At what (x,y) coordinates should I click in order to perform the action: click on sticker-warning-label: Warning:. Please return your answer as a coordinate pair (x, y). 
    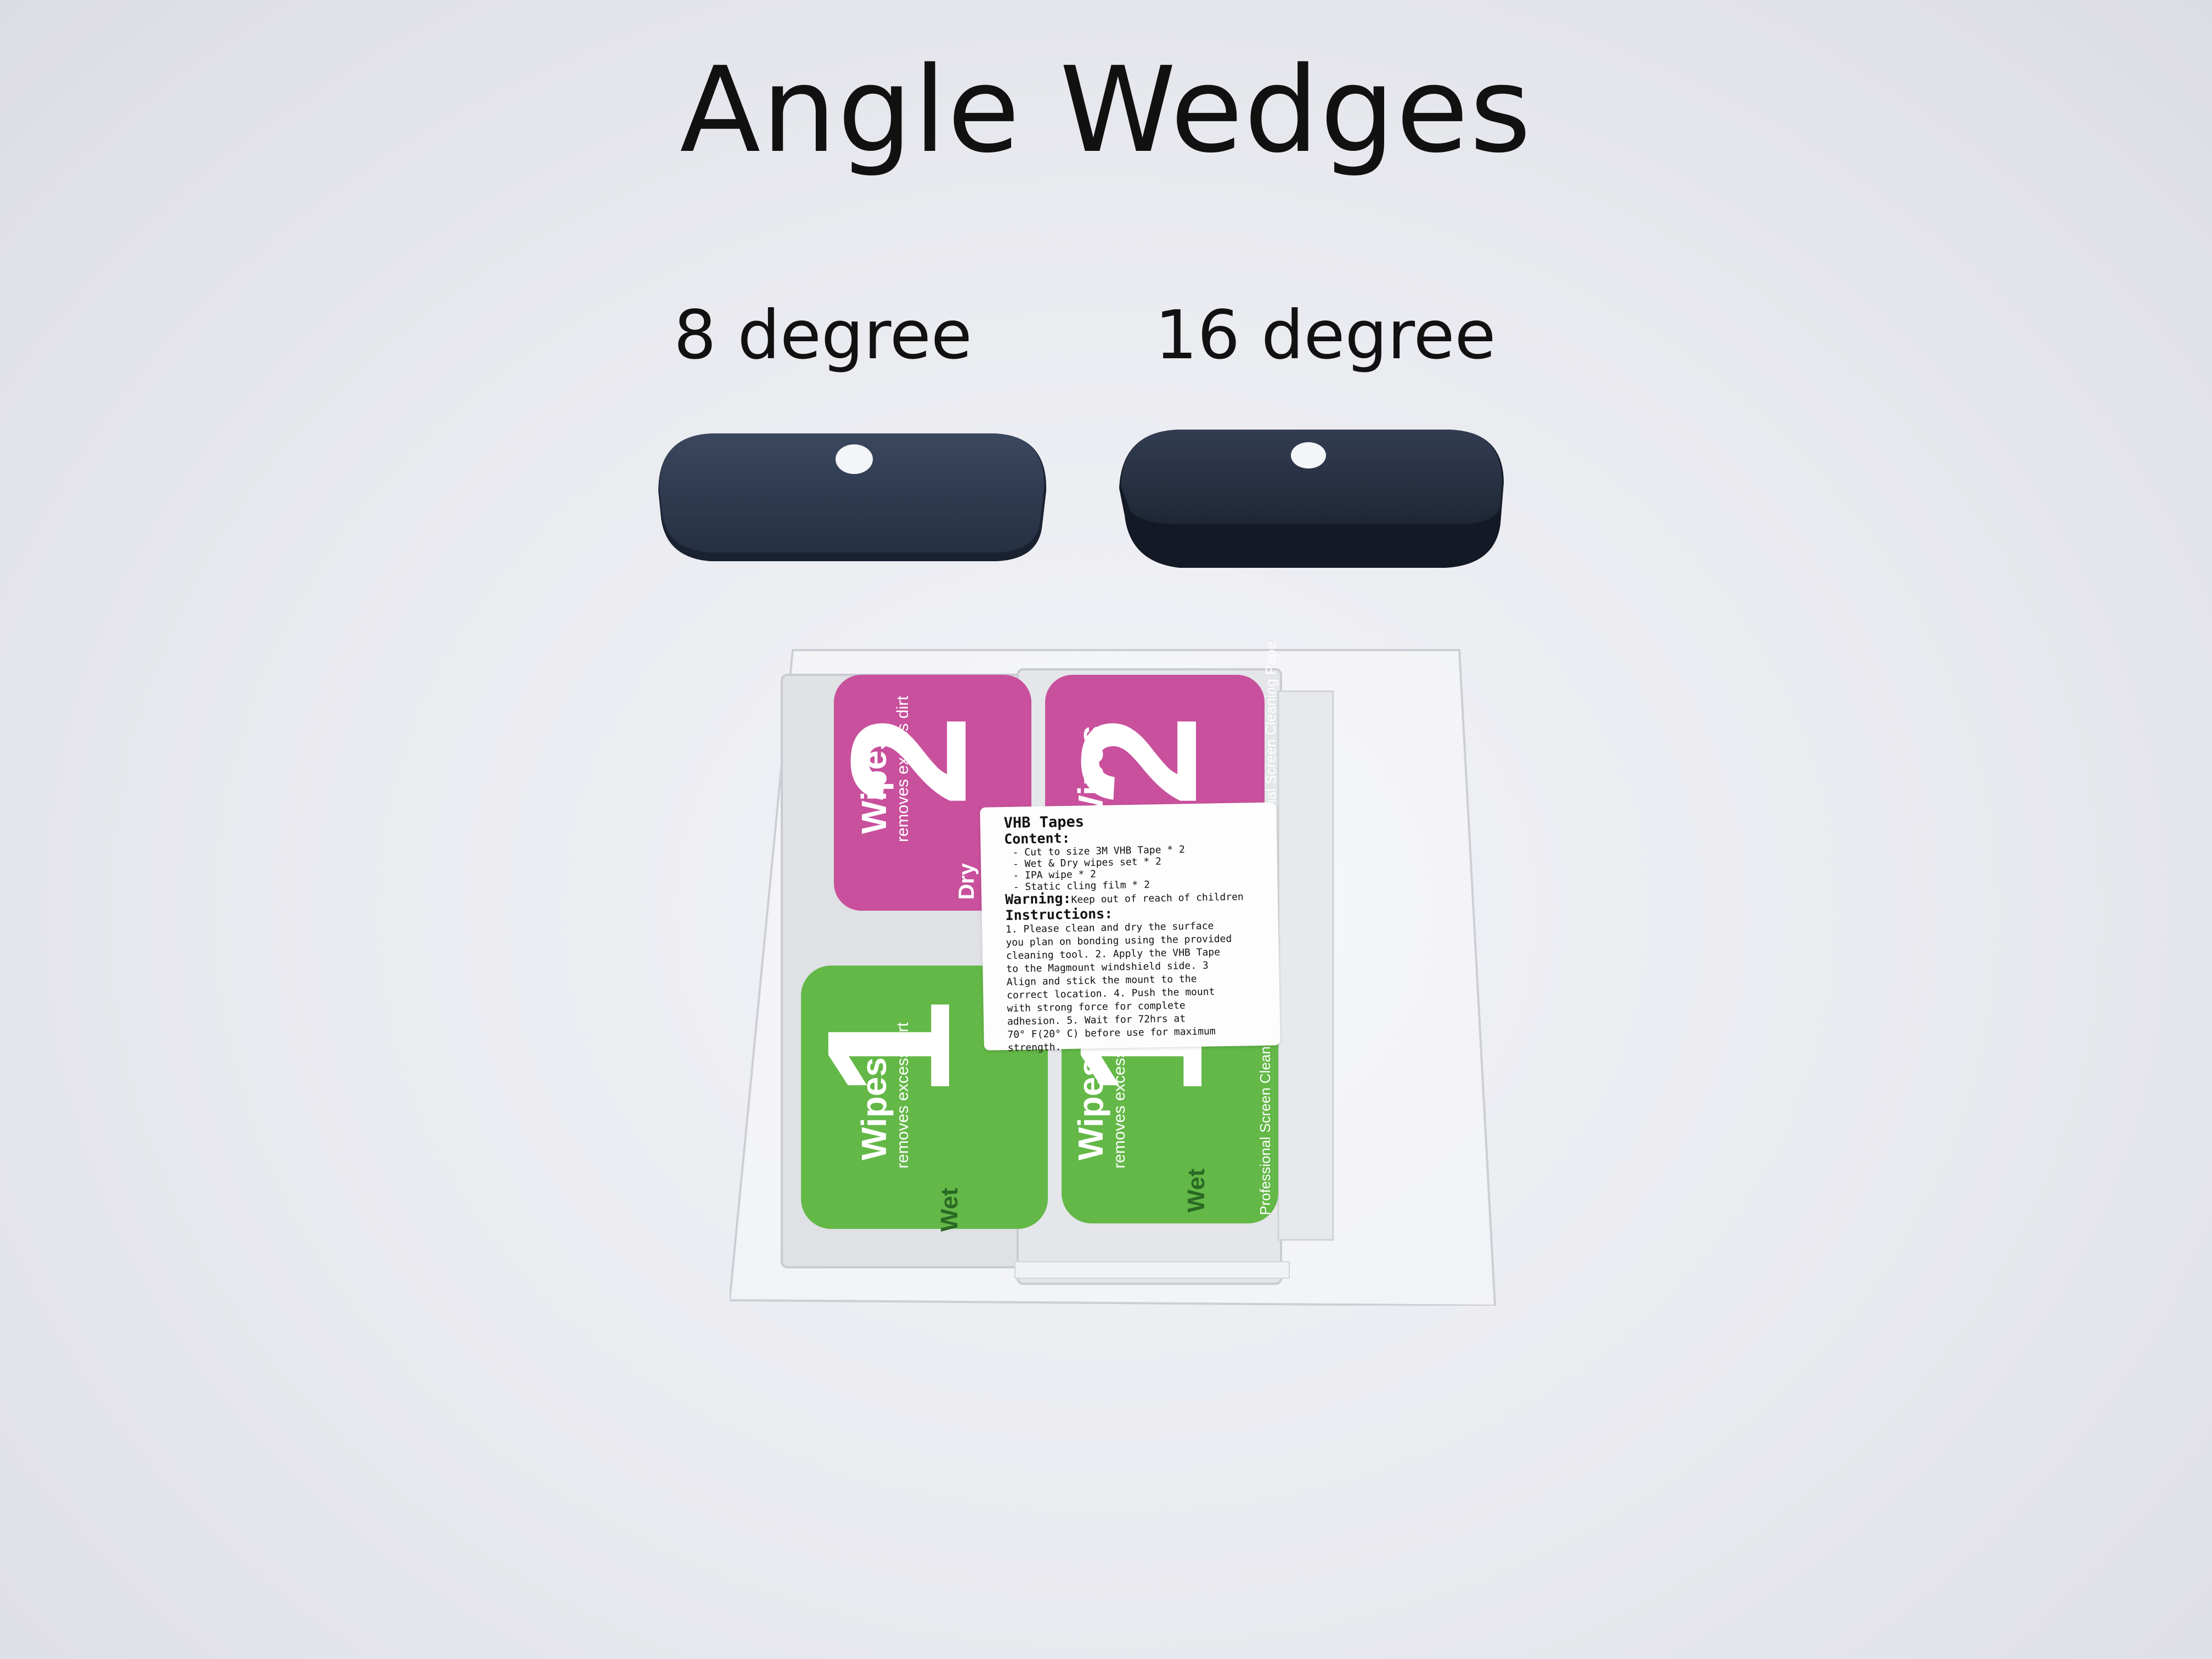
    Looking at the image, I should click on (1038, 899).